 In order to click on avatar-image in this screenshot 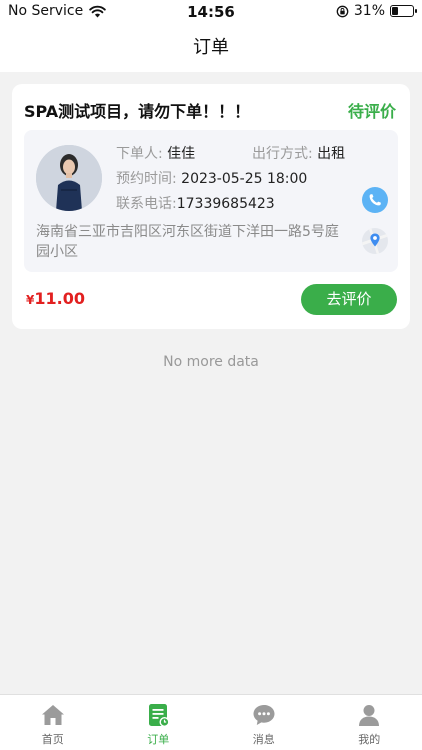, I will do `click(69, 178)`.